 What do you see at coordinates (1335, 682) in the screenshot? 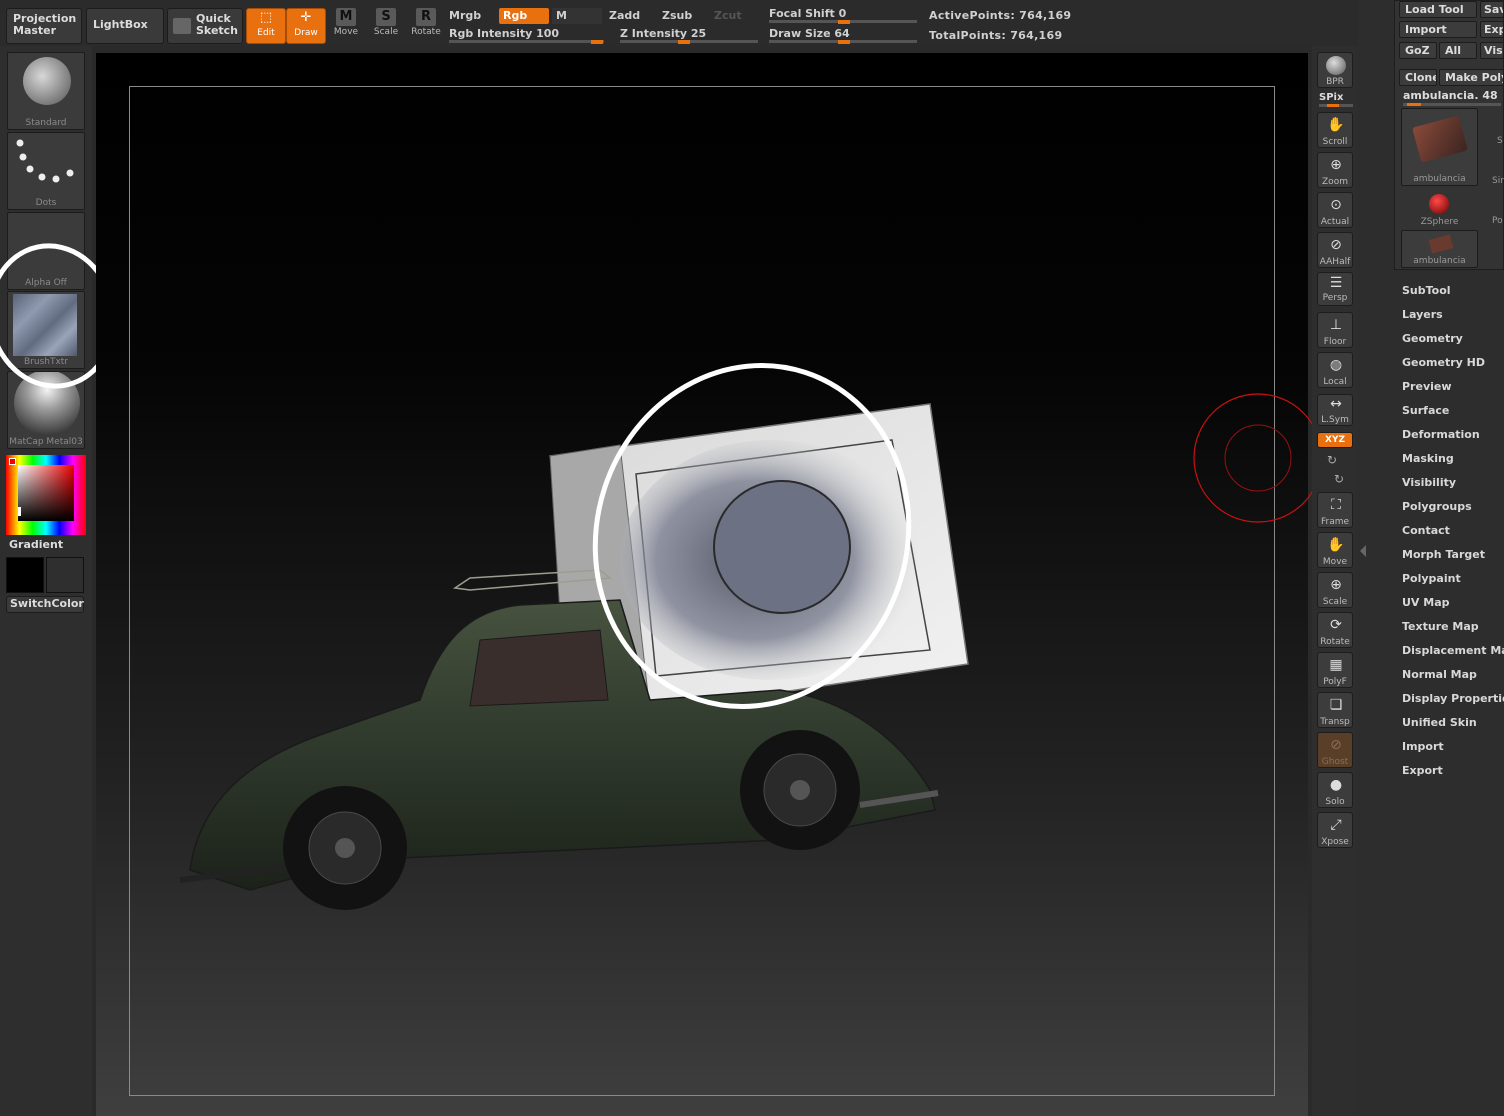
I see `polyf-label: PolyF` at bounding box center [1335, 682].